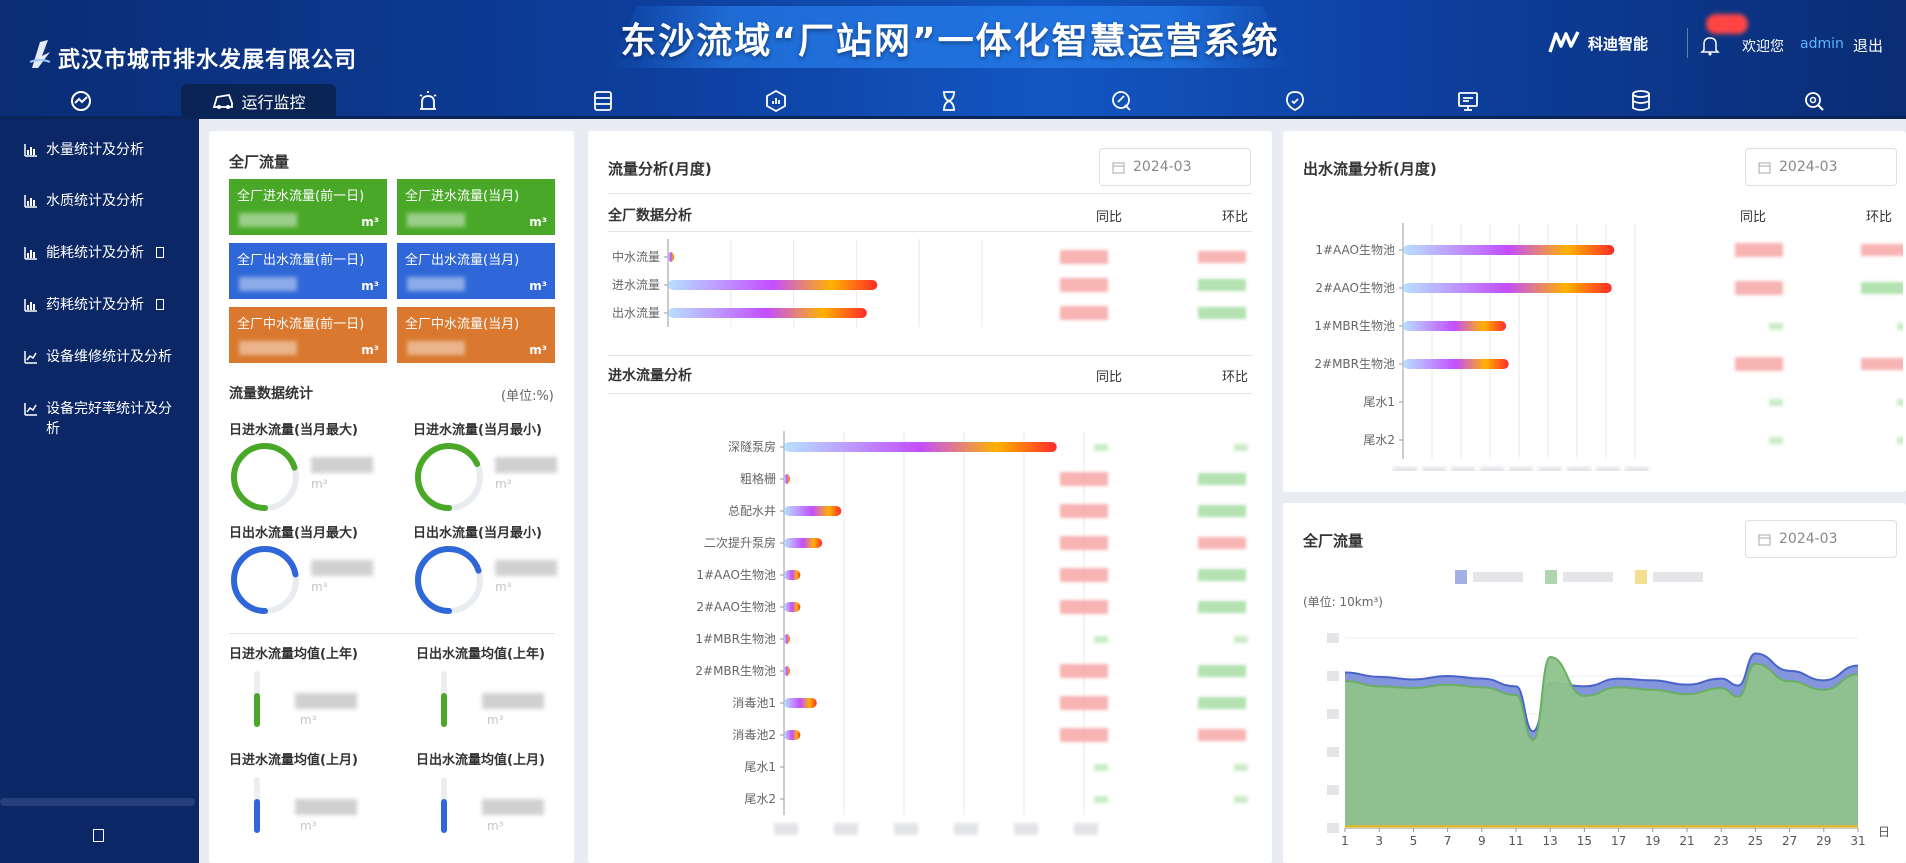 Image resolution: width=1906 pixels, height=863 pixels. I want to click on hourglass-icon, so click(949, 101).